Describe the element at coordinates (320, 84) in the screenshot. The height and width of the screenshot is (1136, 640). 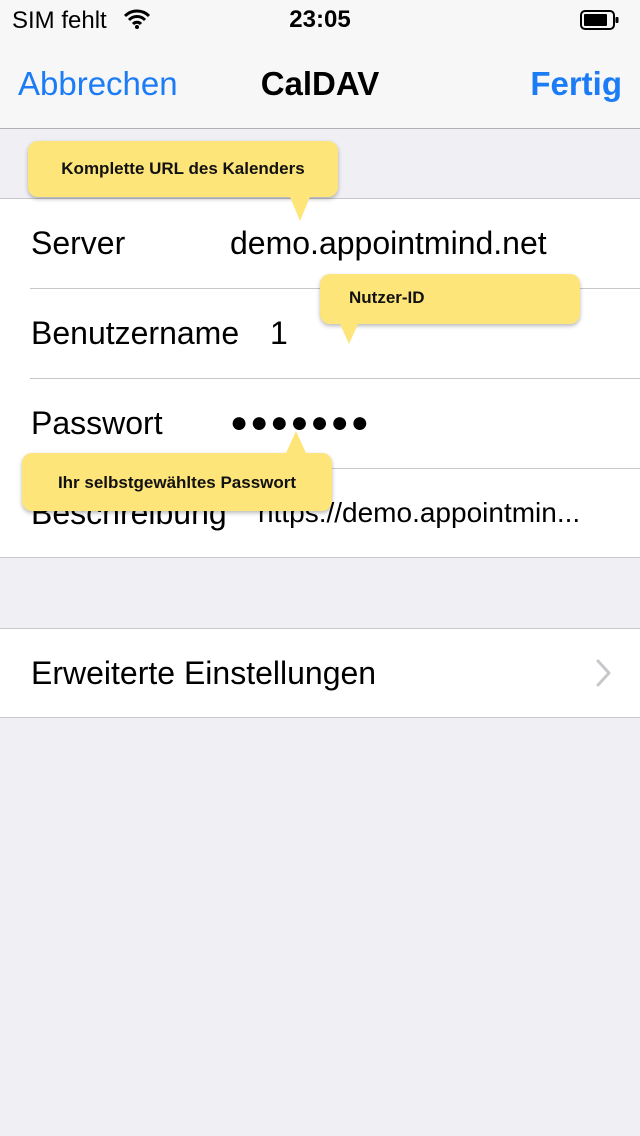
I see `navigation-bar: Abbrechen CalDAV Fertig` at that location.